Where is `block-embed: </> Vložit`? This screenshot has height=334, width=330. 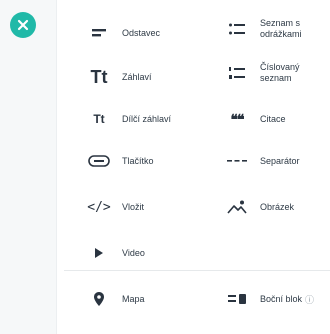
block-embed: </> Vložit is located at coordinates (113, 207).